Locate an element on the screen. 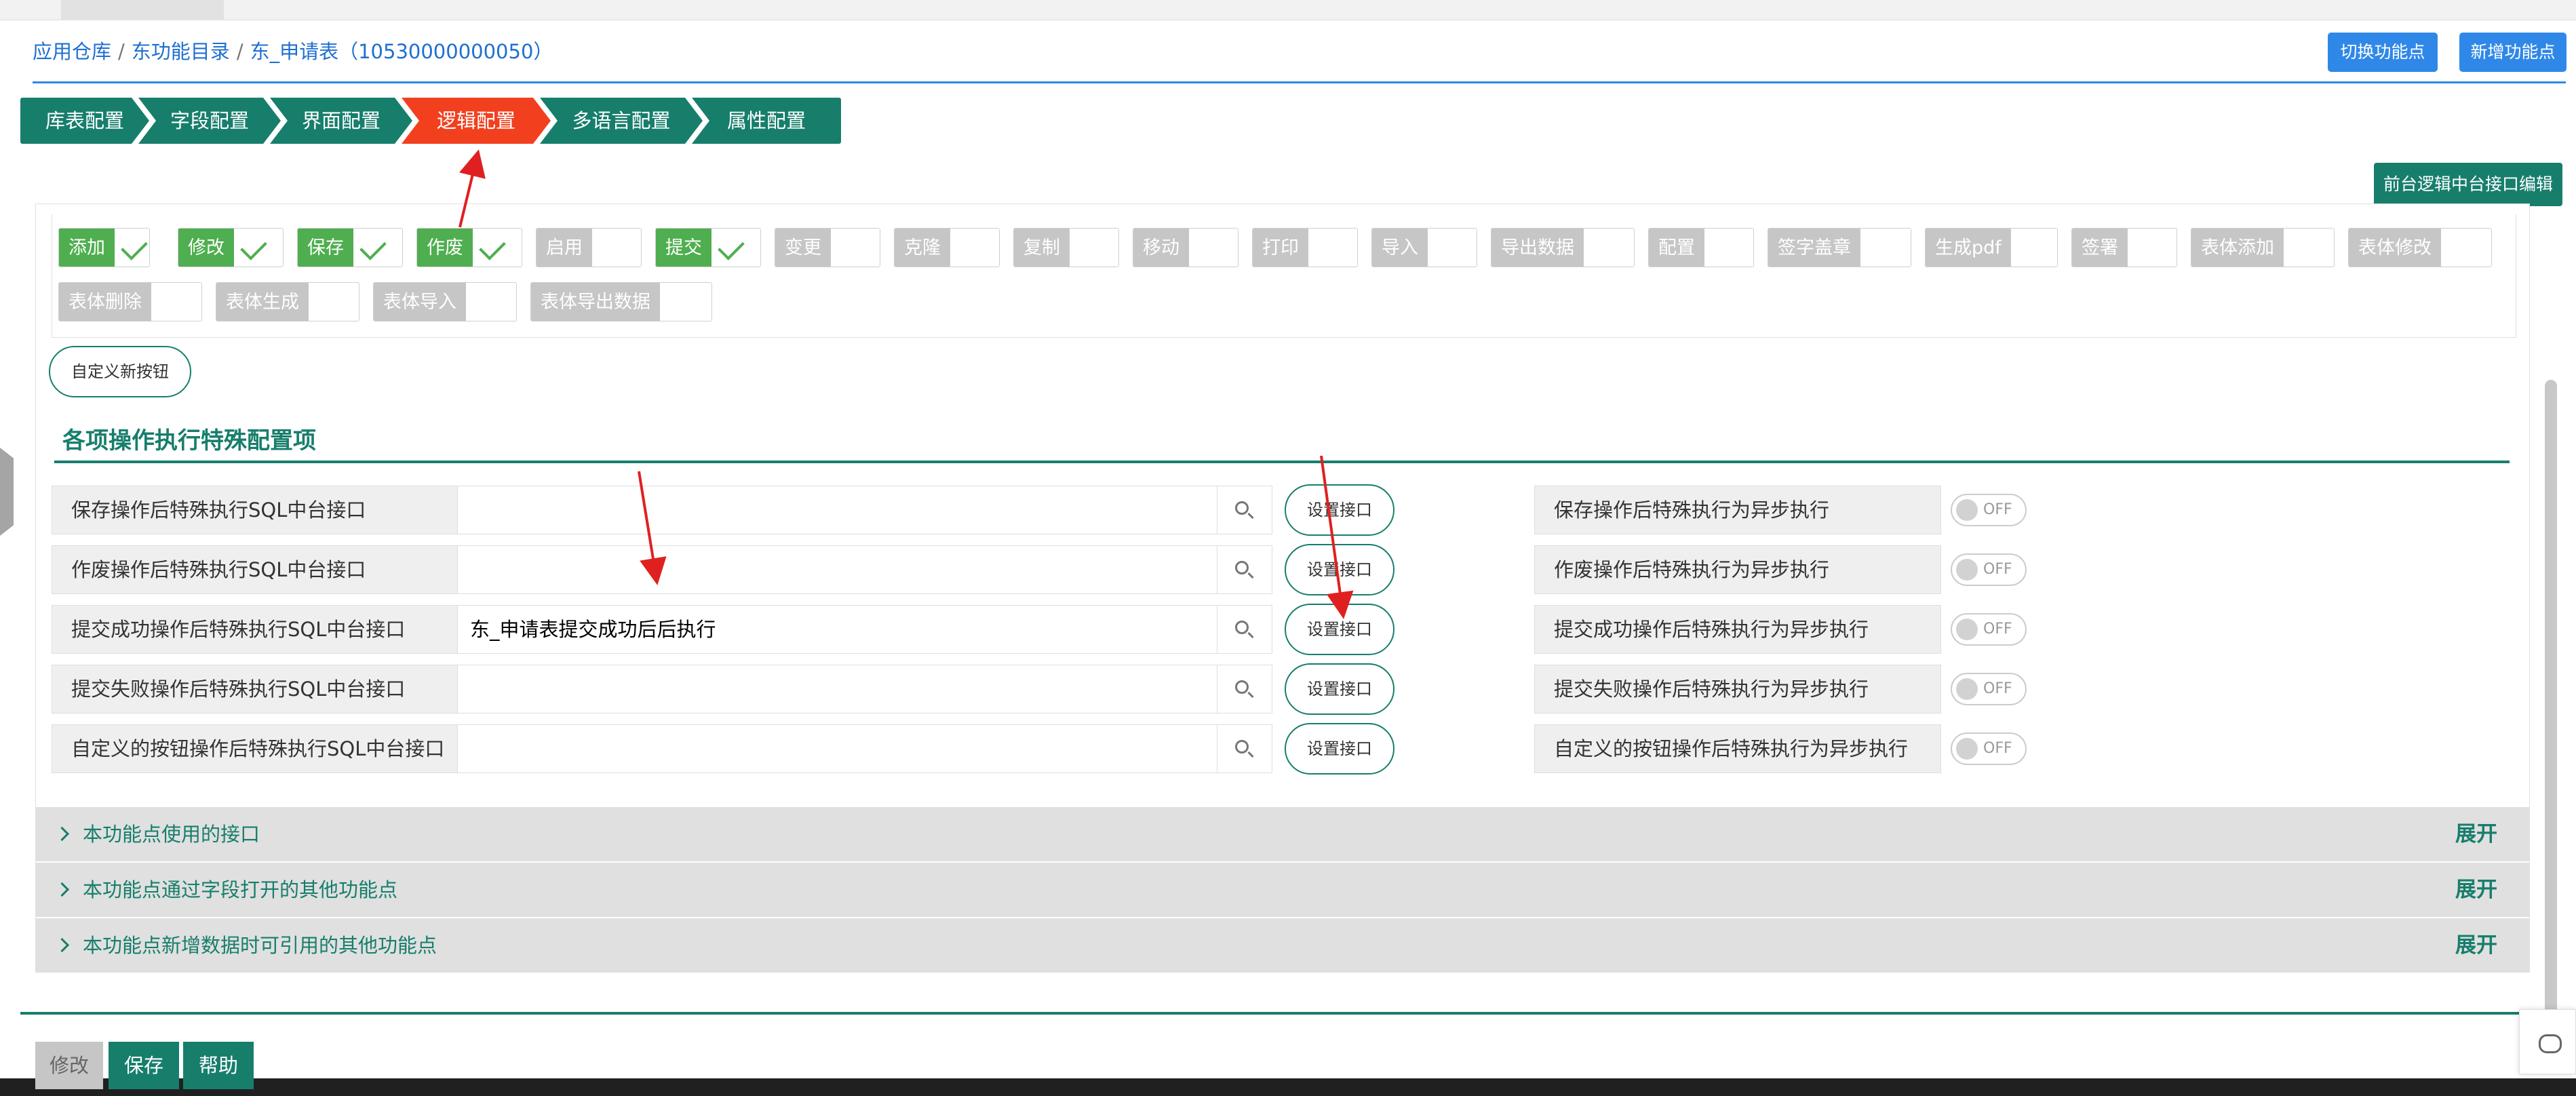 The image size is (2576, 1096). annotation-arrows is located at coordinates (906, 384).